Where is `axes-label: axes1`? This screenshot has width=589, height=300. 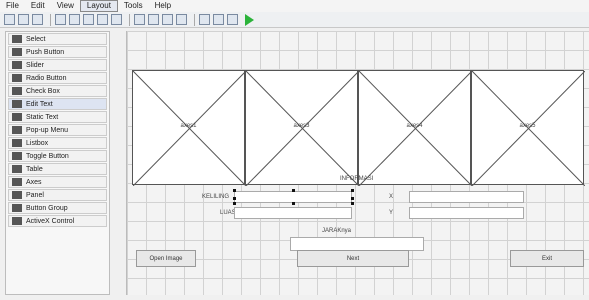 axes-label: axes1 is located at coordinates (188, 126).